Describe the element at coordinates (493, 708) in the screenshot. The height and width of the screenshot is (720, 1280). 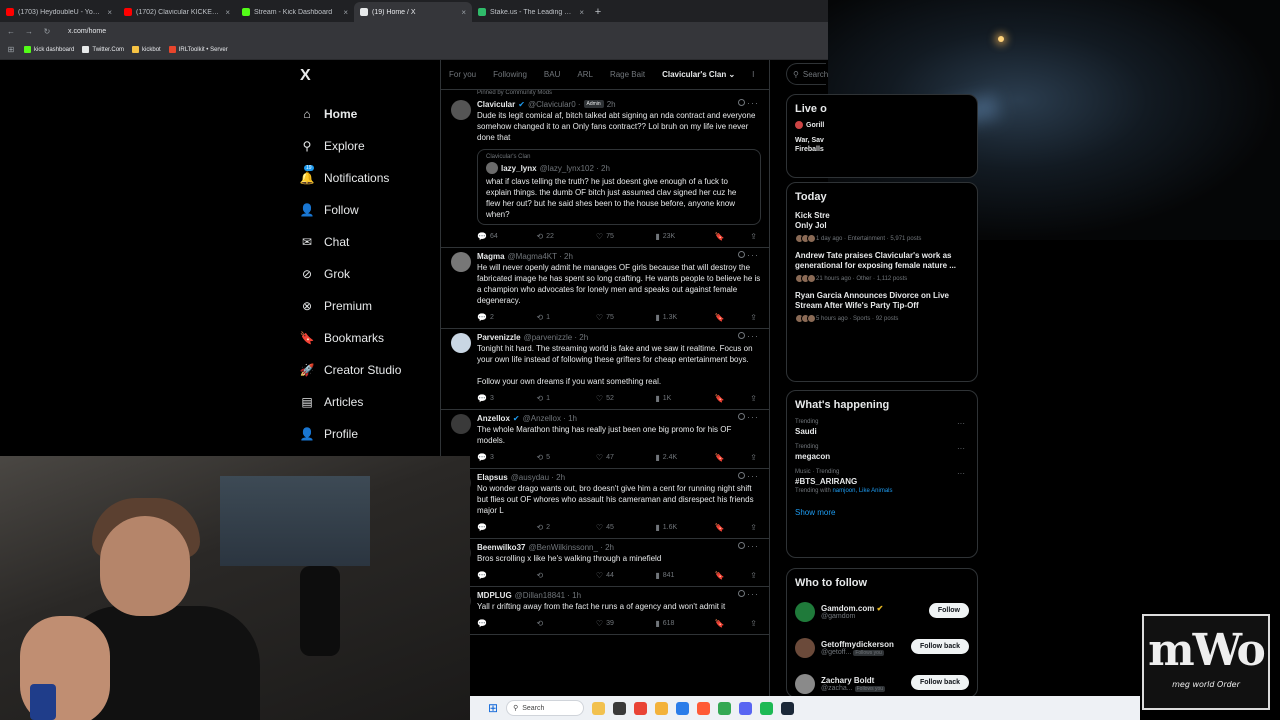
I see `windows-start-icon: ⊞` at that location.